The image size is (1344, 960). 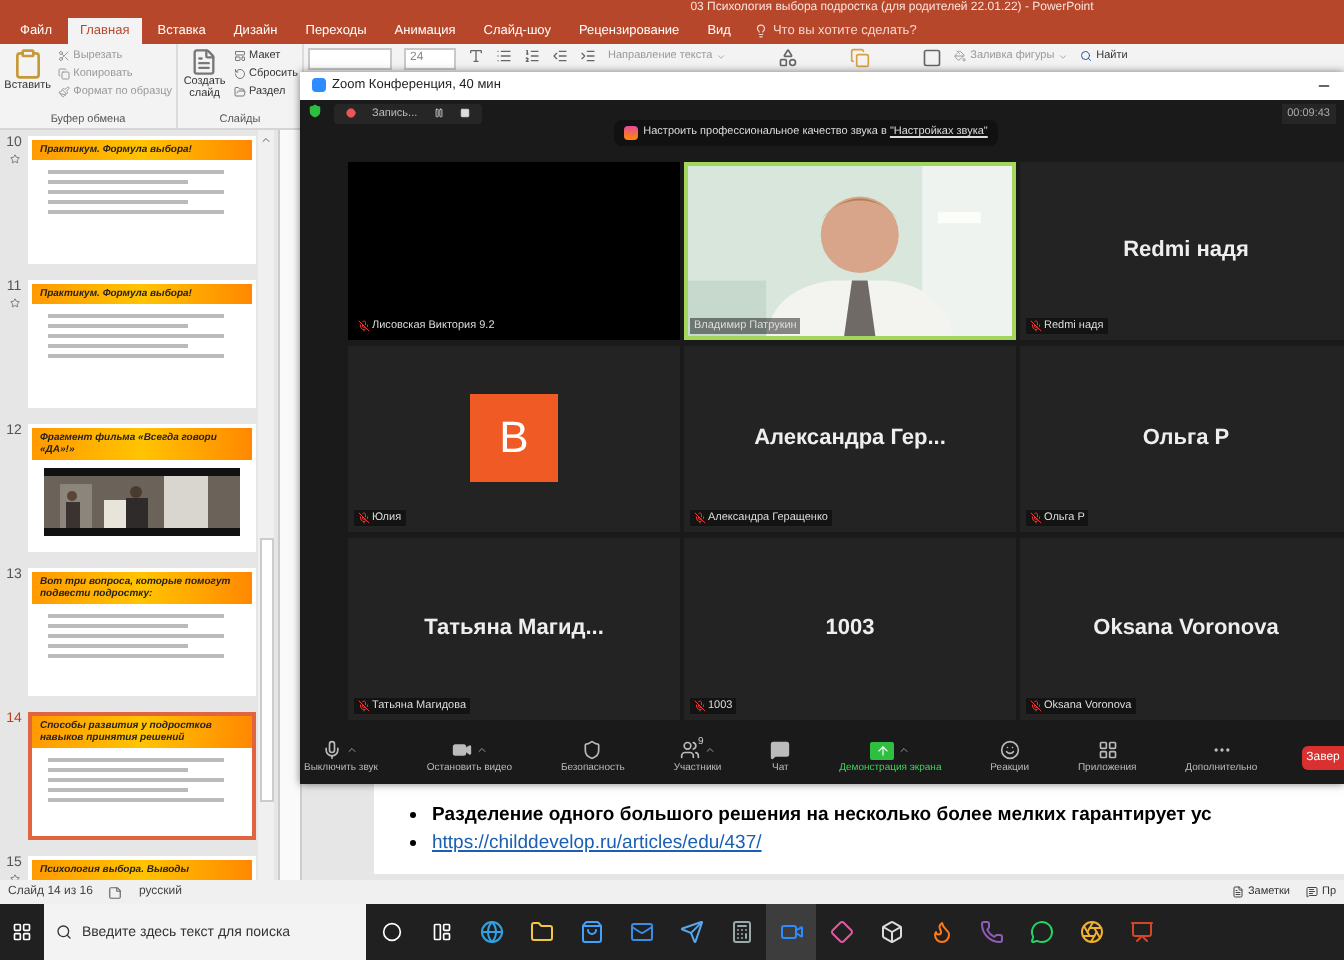 What do you see at coordinates (22, 932) in the screenshot?
I see `windows-icon` at bounding box center [22, 932].